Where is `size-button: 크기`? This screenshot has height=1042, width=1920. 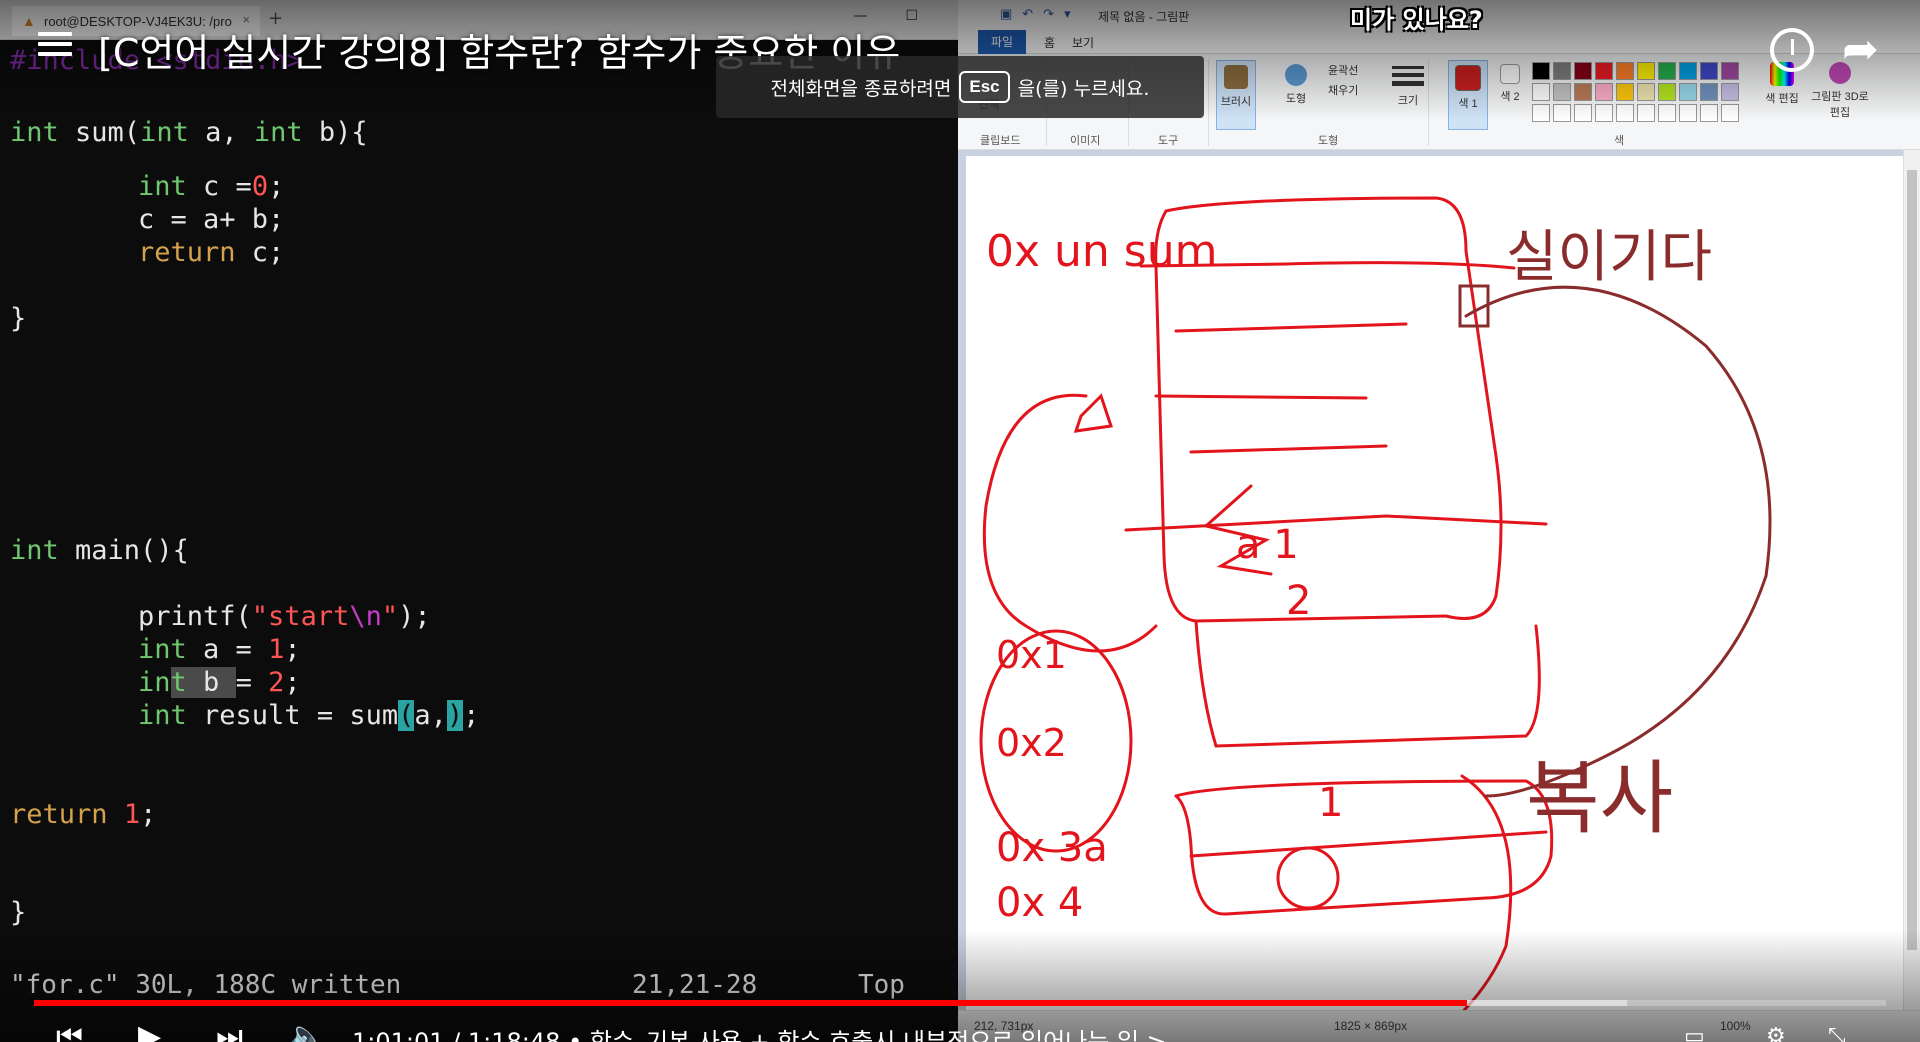
size-button: 크기 is located at coordinates (1408, 85).